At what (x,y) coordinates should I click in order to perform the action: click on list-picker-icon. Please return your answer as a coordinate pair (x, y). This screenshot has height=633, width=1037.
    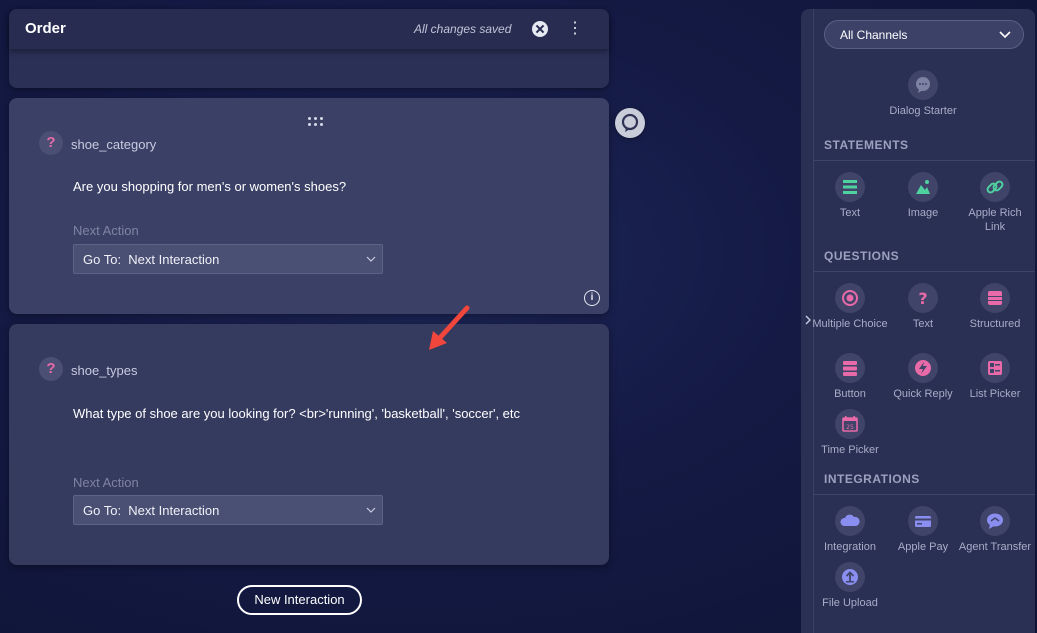
    Looking at the image, I should click on (995, 368).